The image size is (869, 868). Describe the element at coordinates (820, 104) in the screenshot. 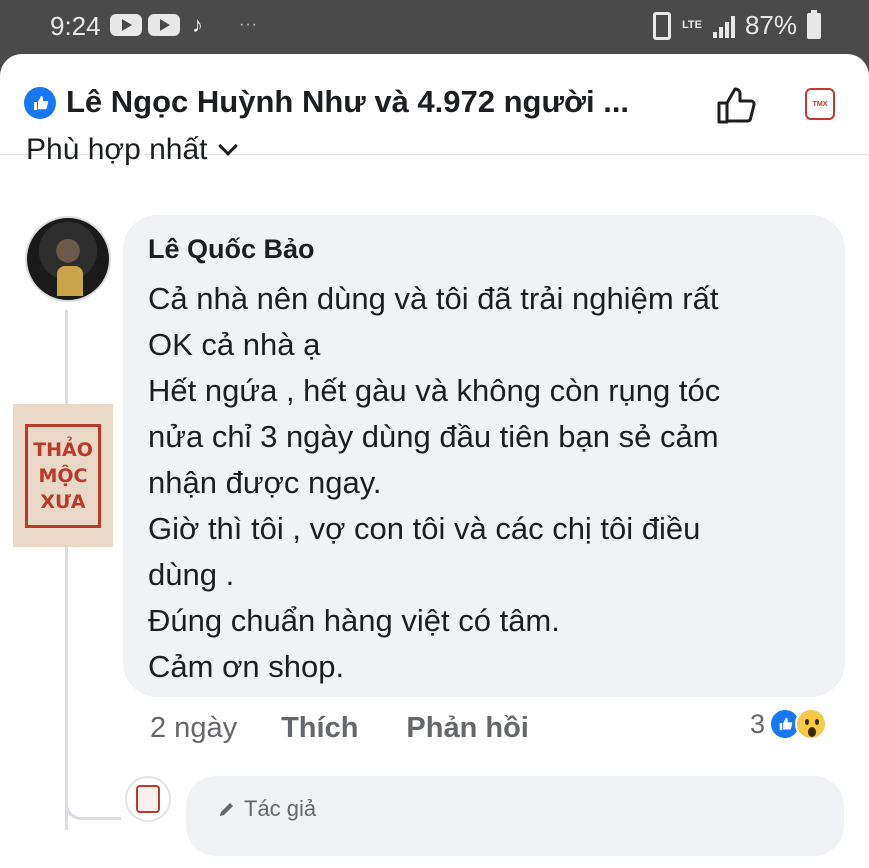

I see `page-brand-icon: TMX` at that location.